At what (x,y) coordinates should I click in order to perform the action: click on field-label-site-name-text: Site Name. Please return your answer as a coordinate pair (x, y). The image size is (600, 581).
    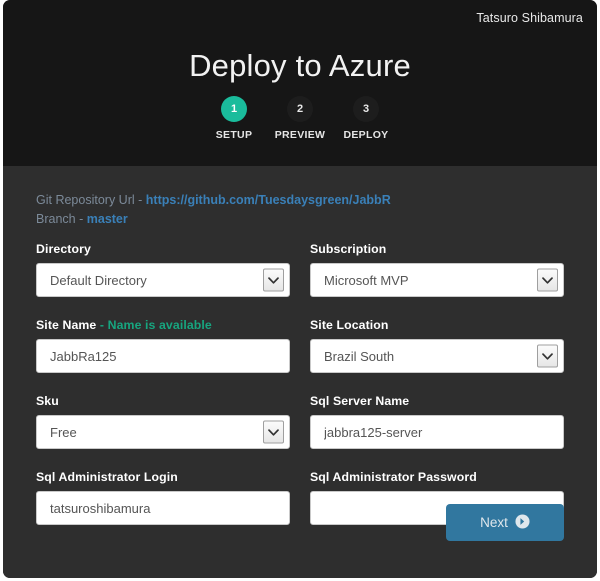
    Looking at the image, I should click on (66, 325).